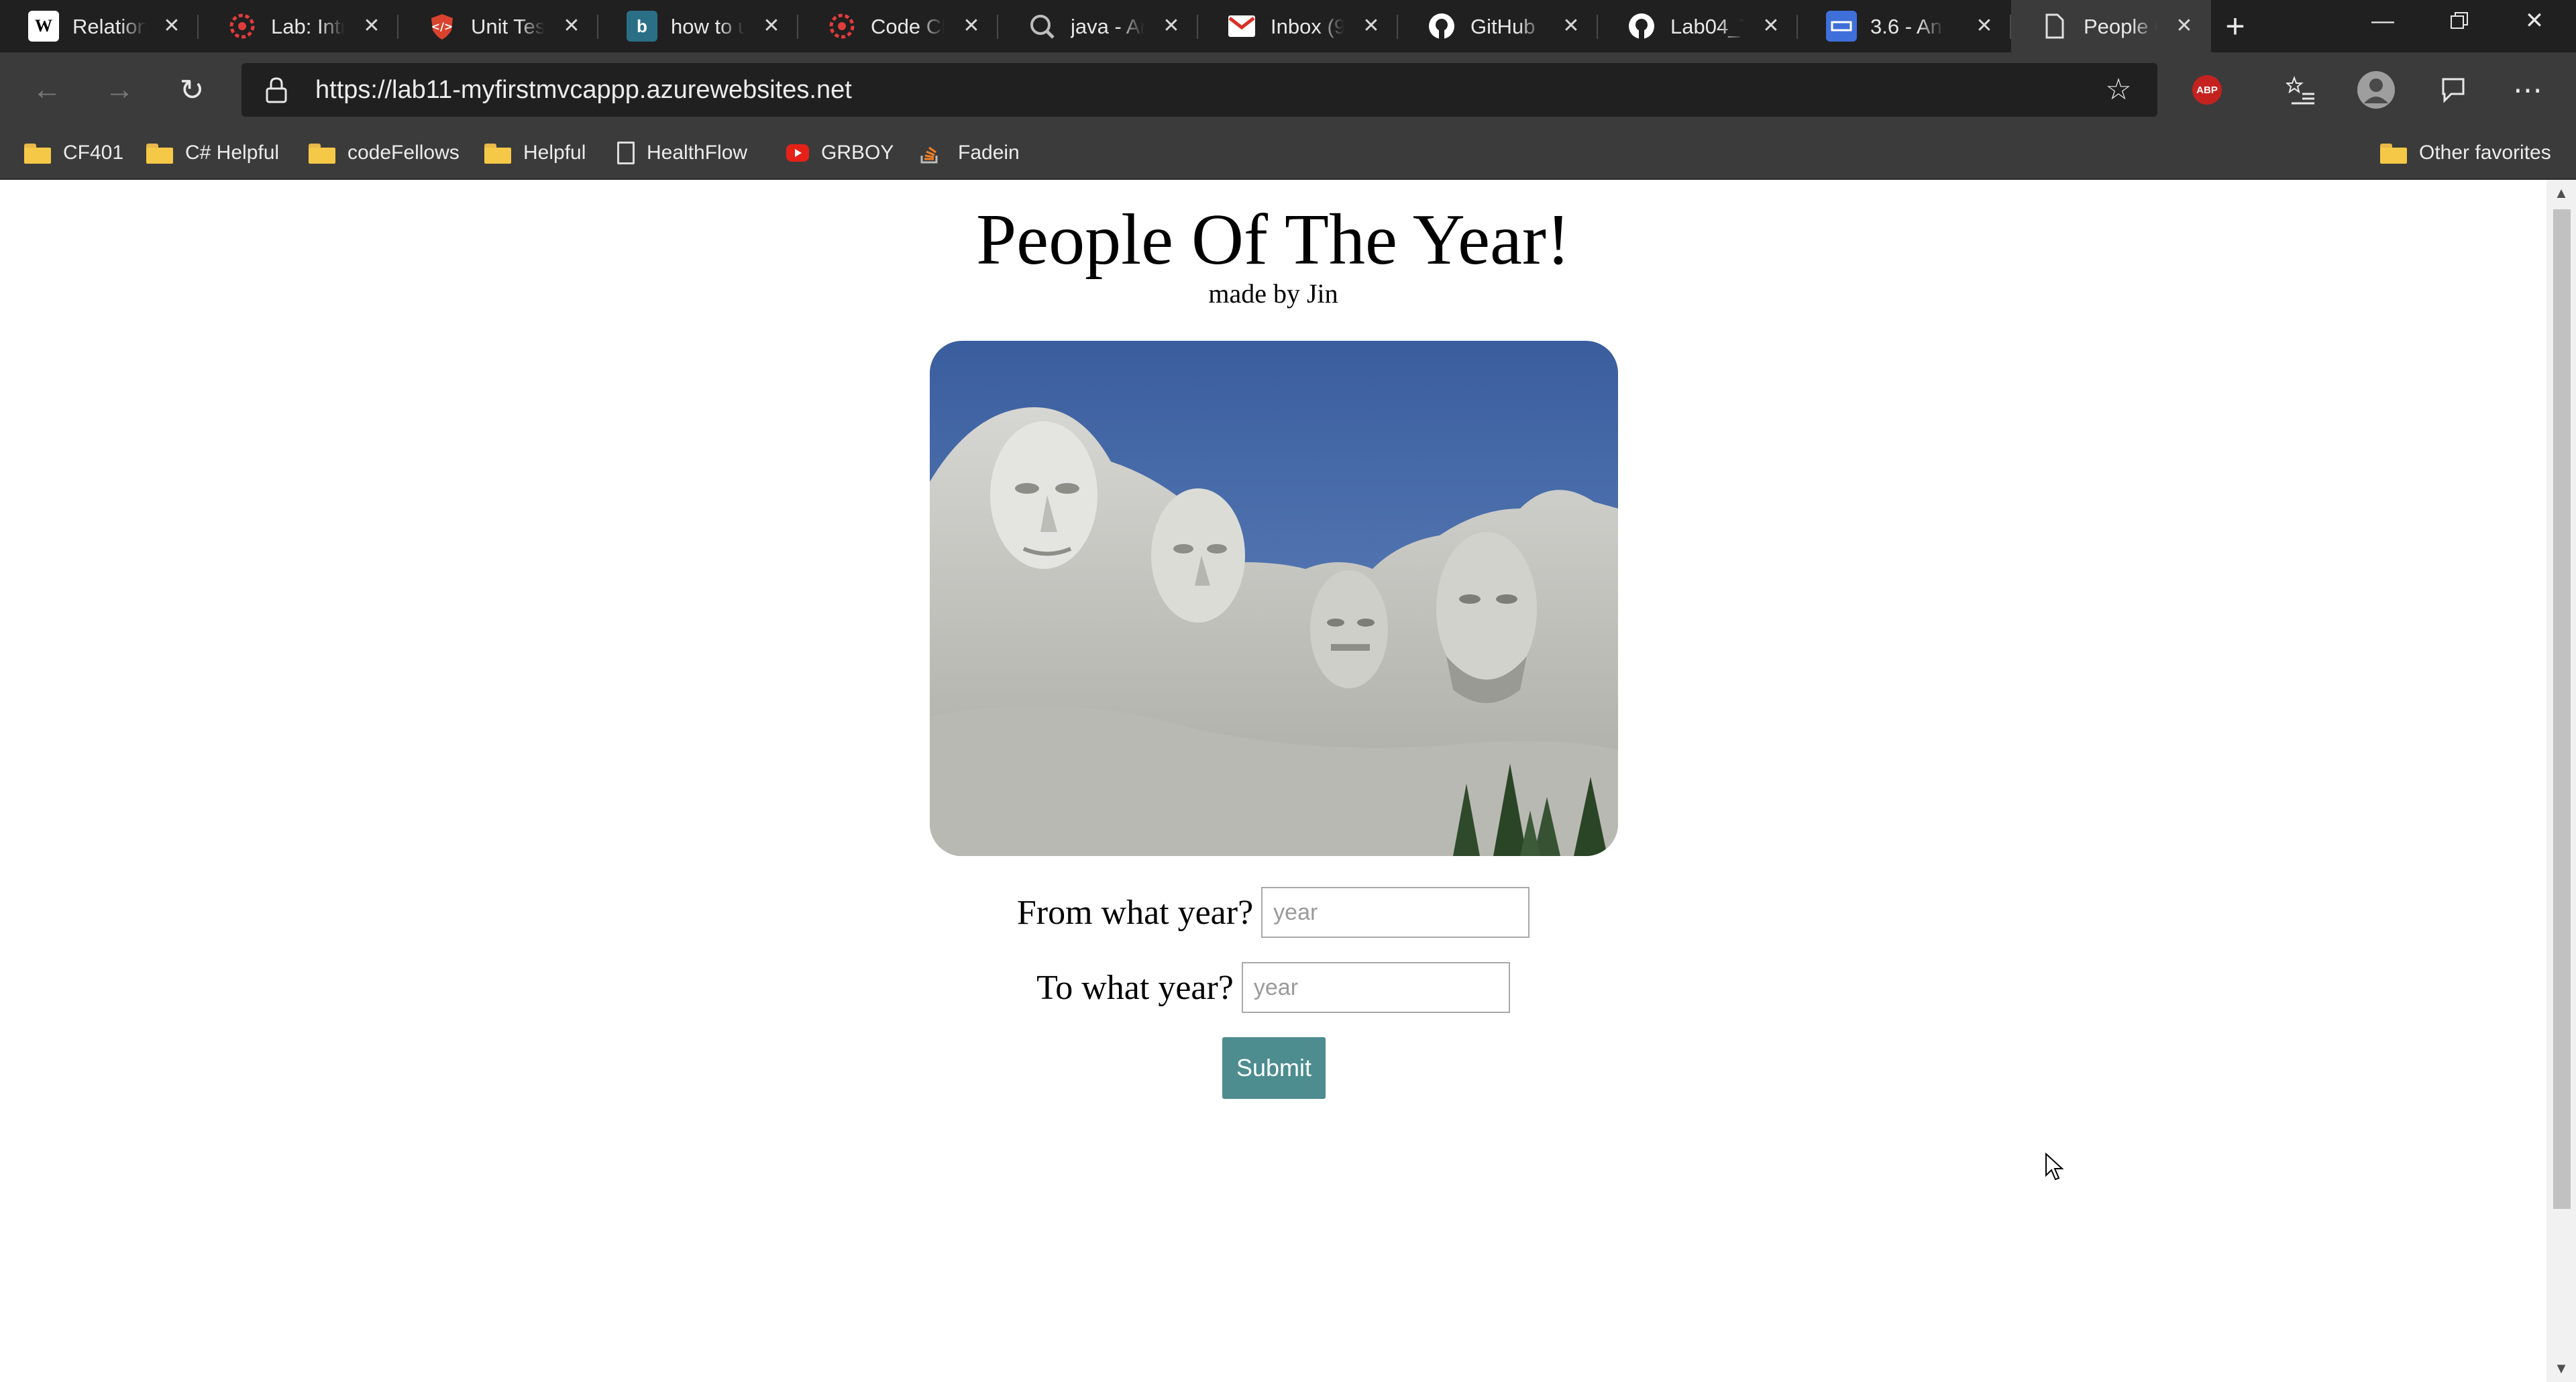  I want to click on shield-code-icon: </>, so click(442, 26).